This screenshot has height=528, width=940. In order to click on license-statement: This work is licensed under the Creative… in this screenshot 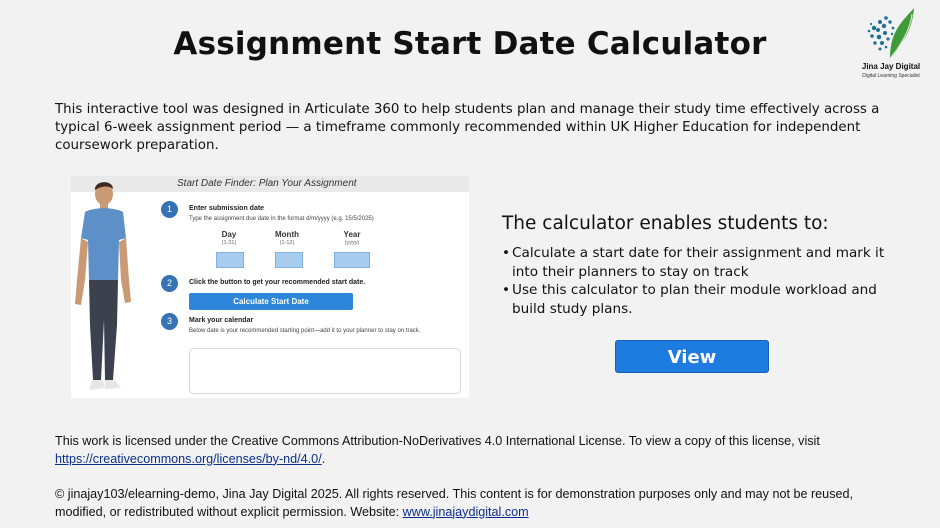, I will do `click(437, 441)`.